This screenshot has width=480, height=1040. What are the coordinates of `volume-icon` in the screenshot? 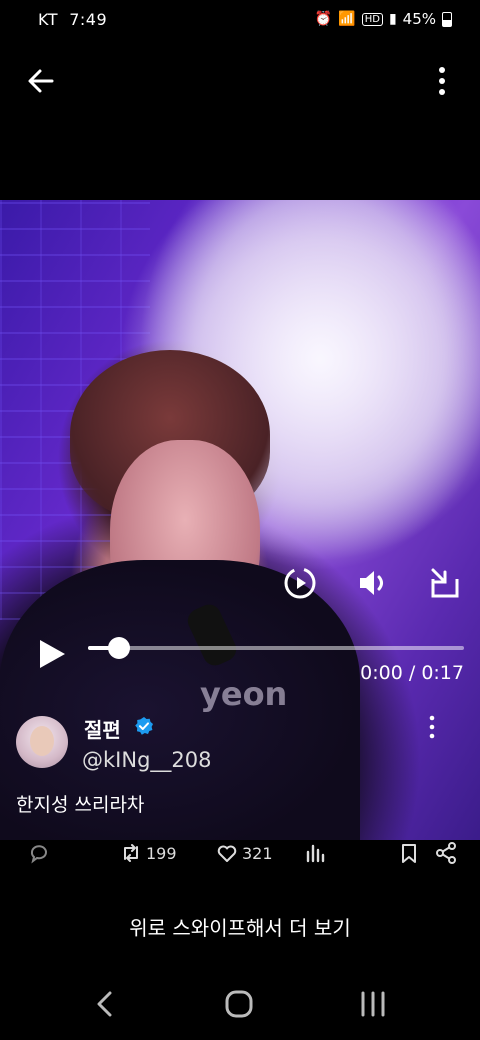 It's located at (371, 583).